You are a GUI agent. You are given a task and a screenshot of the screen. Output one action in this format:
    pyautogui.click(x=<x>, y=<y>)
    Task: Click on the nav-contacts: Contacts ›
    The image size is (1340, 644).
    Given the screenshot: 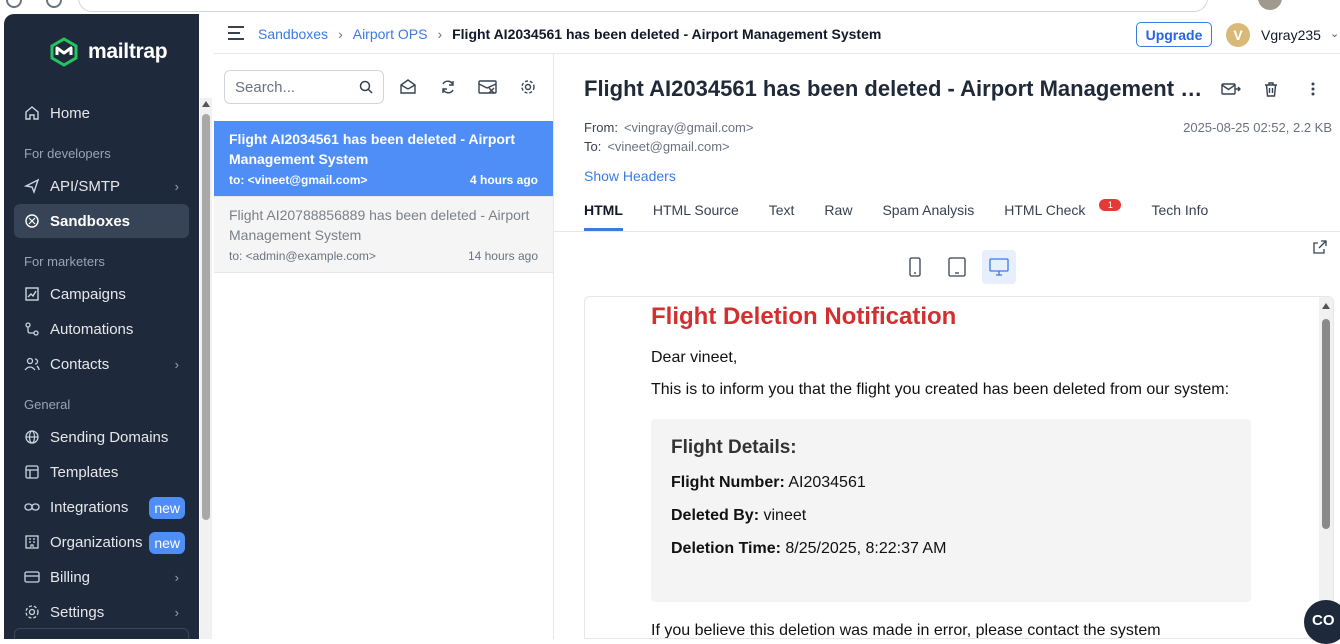 What is the action you would take?
    pyautogui.click(x=101, y=364)
    